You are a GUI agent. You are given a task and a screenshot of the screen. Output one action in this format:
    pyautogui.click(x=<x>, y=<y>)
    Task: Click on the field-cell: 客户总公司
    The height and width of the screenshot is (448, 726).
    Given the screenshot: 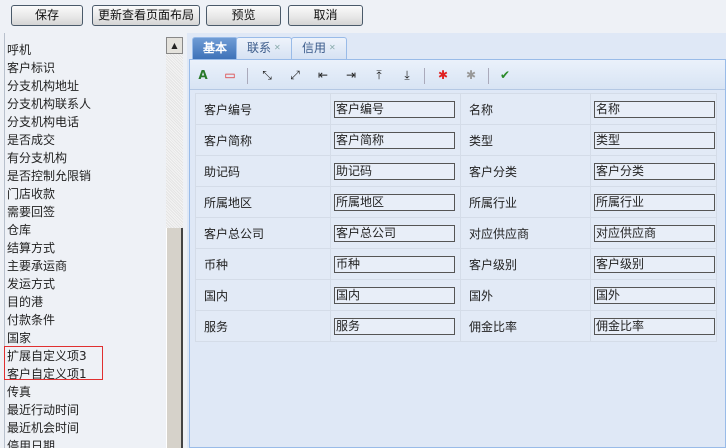 What is the action you would take?
    pyautogui.click(x=395, y=233)
    